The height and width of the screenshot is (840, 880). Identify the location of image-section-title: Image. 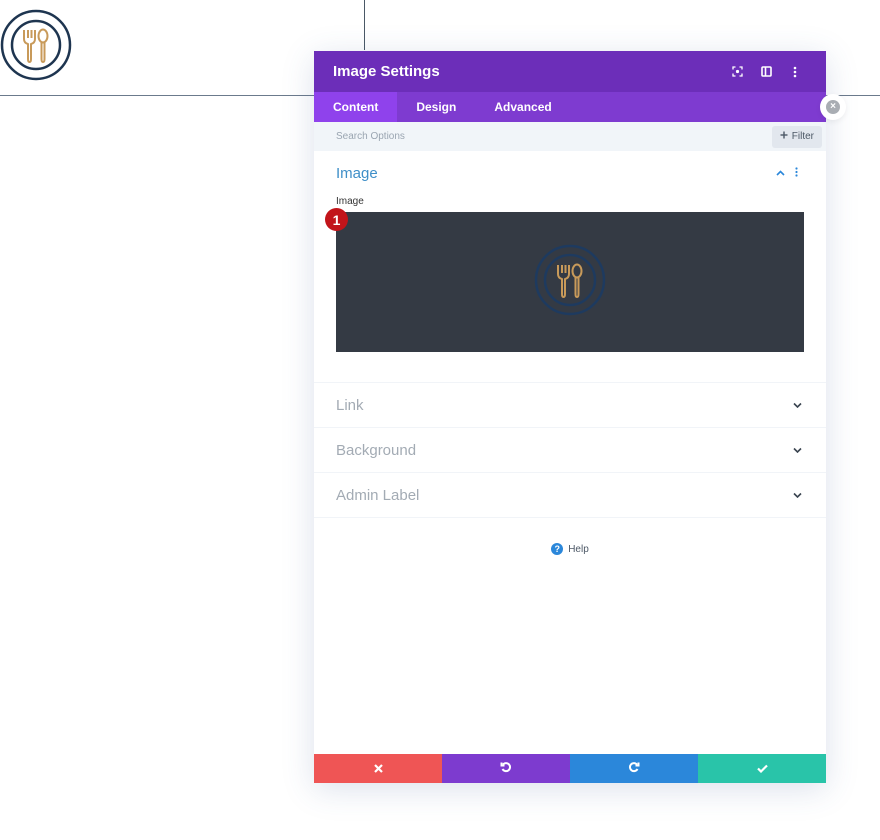
(357, 173).